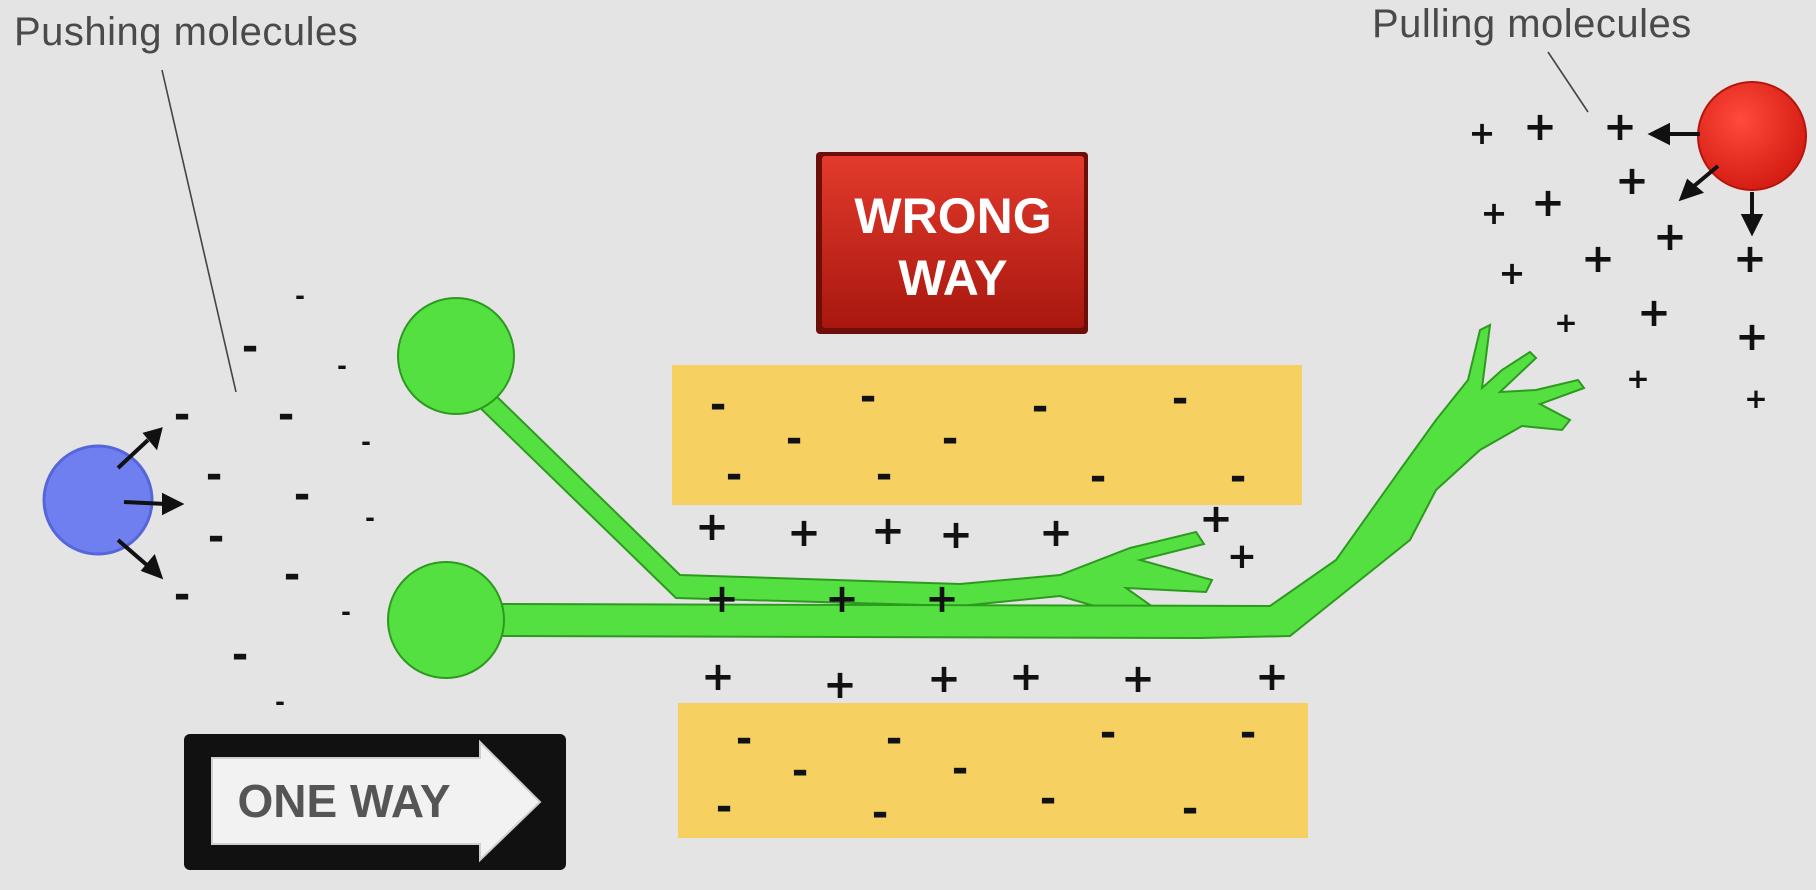  Describe the element at coordinates (993, 770) in the screenshot. I see `lower-tissue-band` at that location.